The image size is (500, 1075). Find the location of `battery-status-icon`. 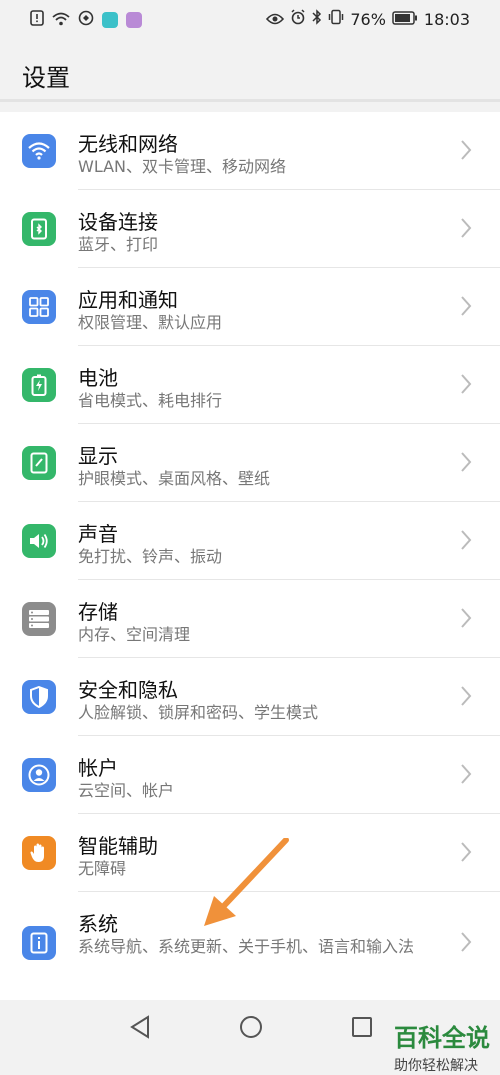

battery-status-icon is located at coordinates (405, 19).